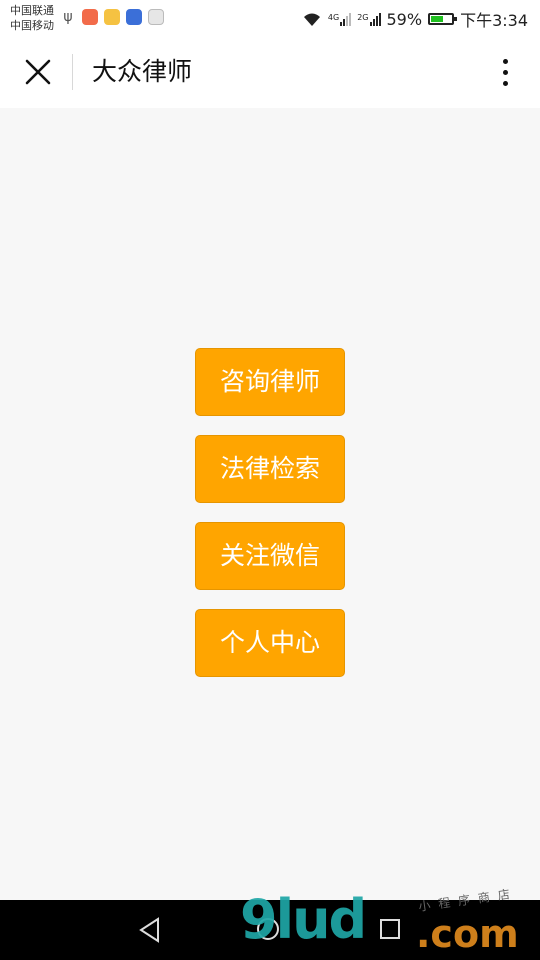  I want to click on signal-1-icon: 4G, so click(339, 19).